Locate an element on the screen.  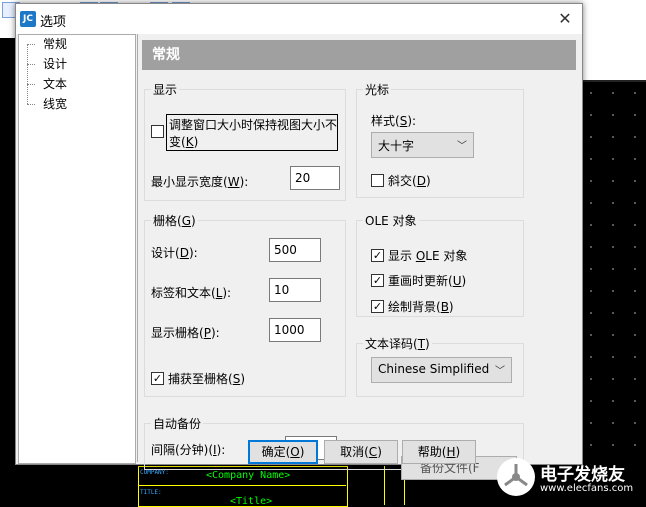
dialog-titlebar: JC 选项 ✕ is located at coordinates (299, 19).